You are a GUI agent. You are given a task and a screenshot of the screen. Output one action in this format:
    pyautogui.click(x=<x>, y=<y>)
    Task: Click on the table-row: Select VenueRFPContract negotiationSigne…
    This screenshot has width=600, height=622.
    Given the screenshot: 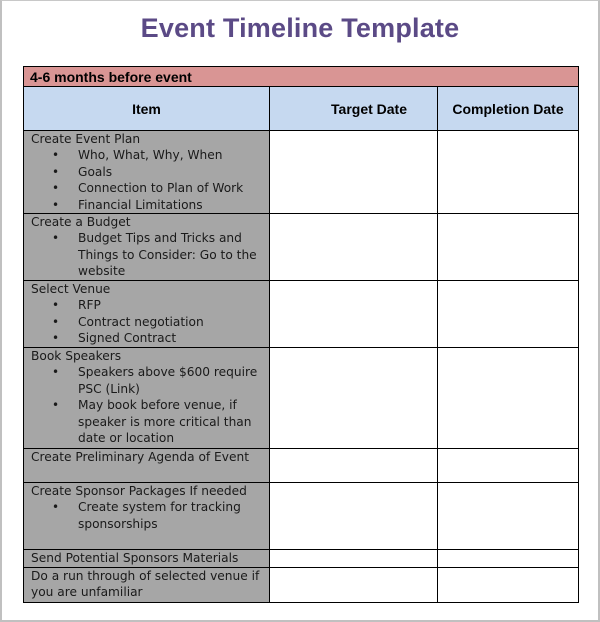 What is the action you would take?
    pyautogui.click(x=301, y=314)
    